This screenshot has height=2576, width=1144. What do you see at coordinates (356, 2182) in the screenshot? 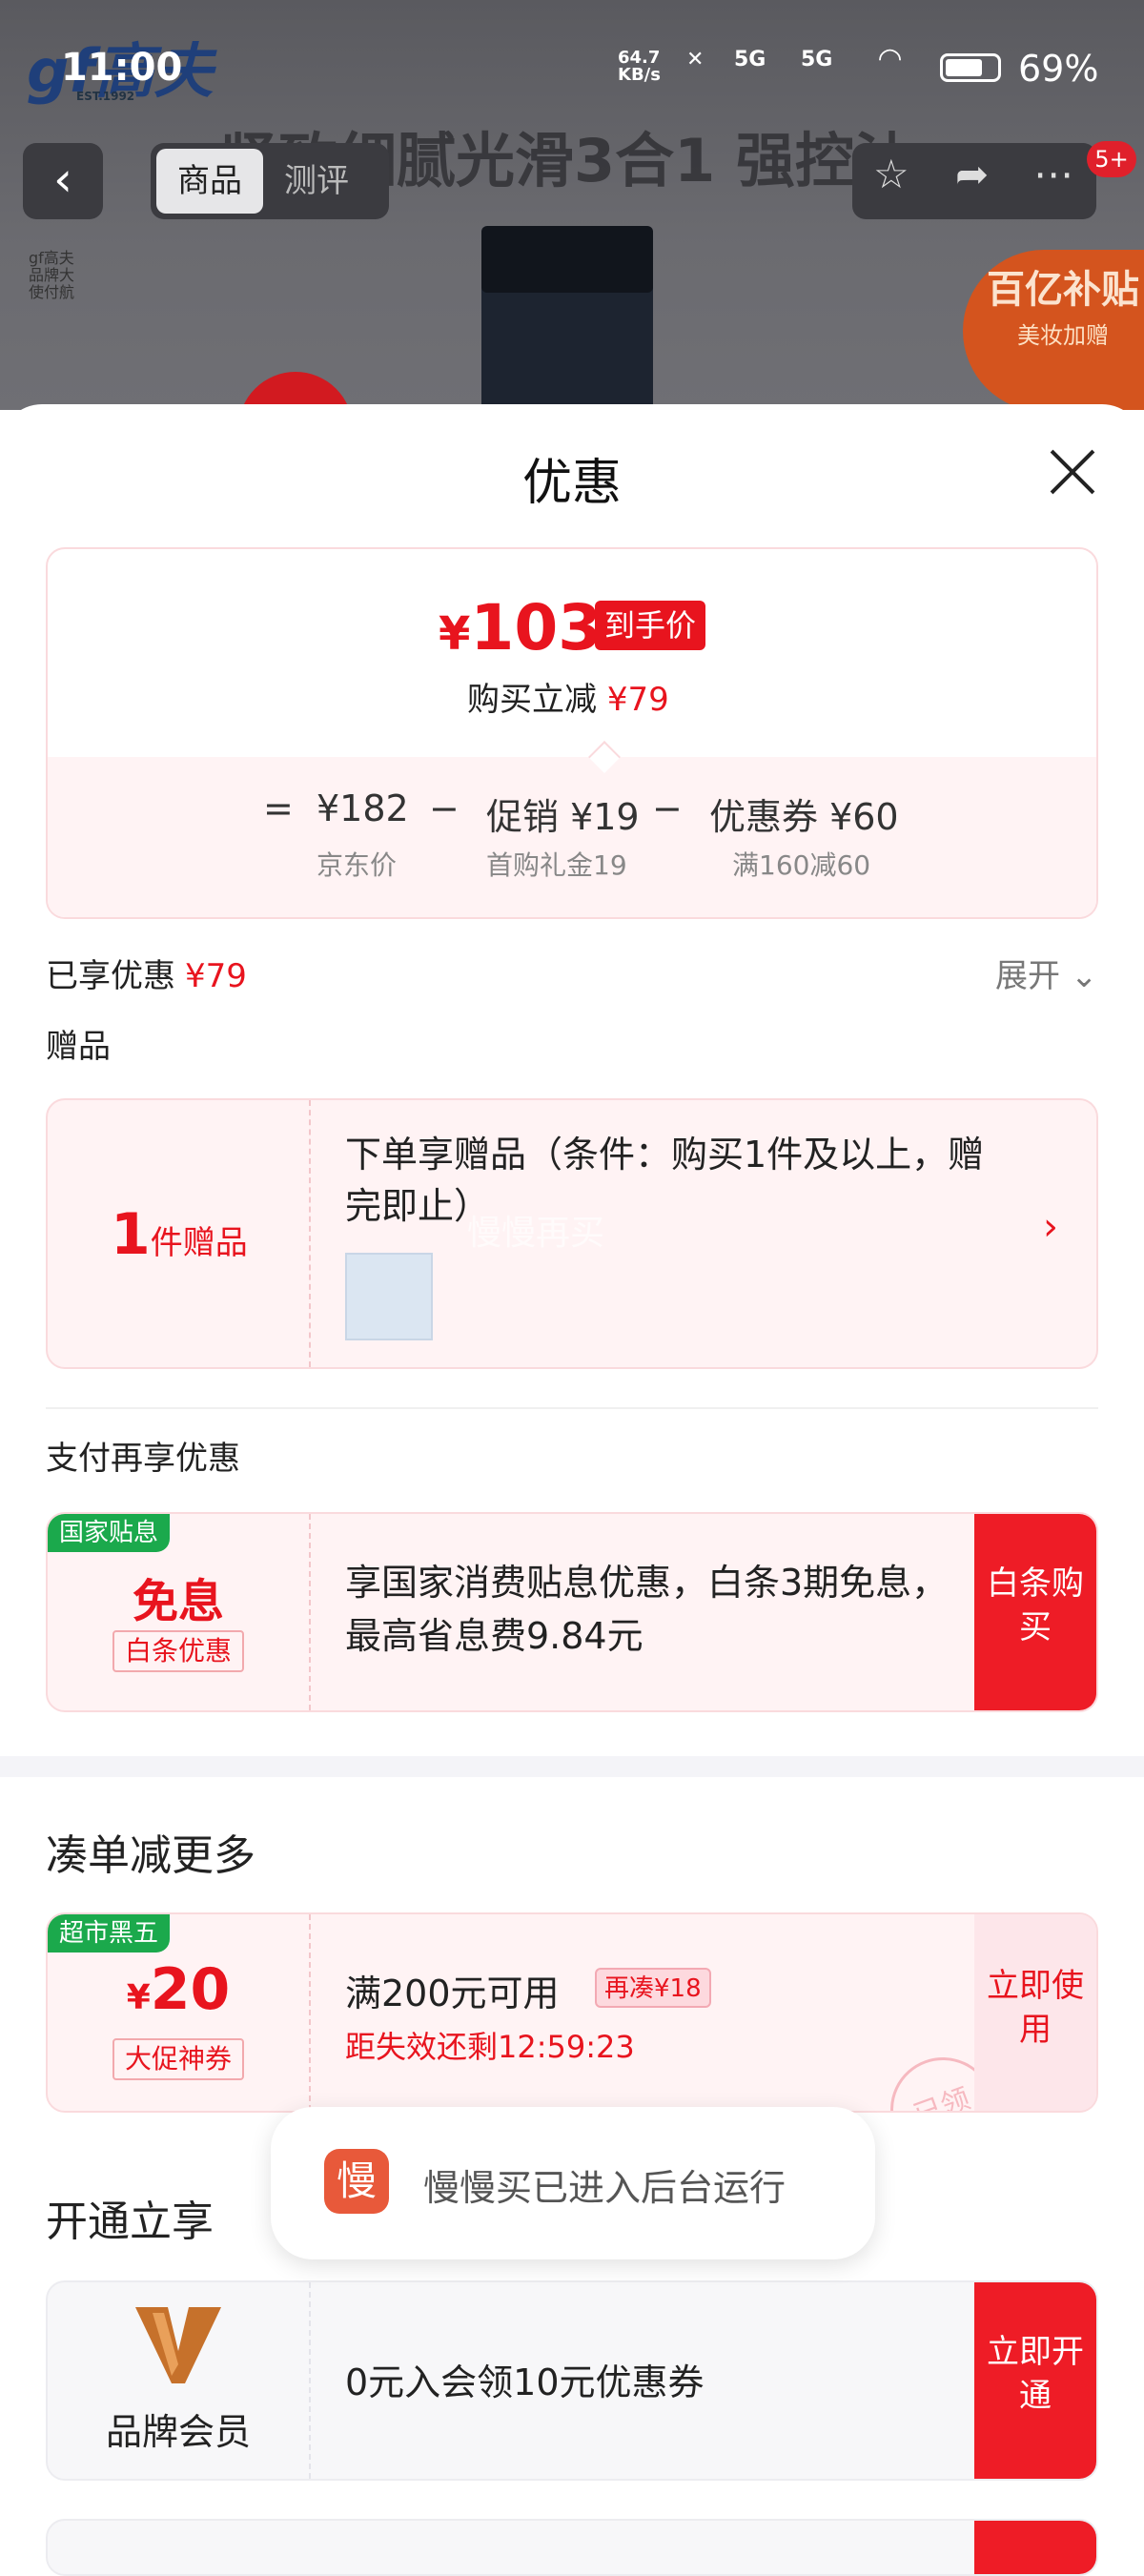
I see `app-icon: 慢` at bounding box center [356, 2182].